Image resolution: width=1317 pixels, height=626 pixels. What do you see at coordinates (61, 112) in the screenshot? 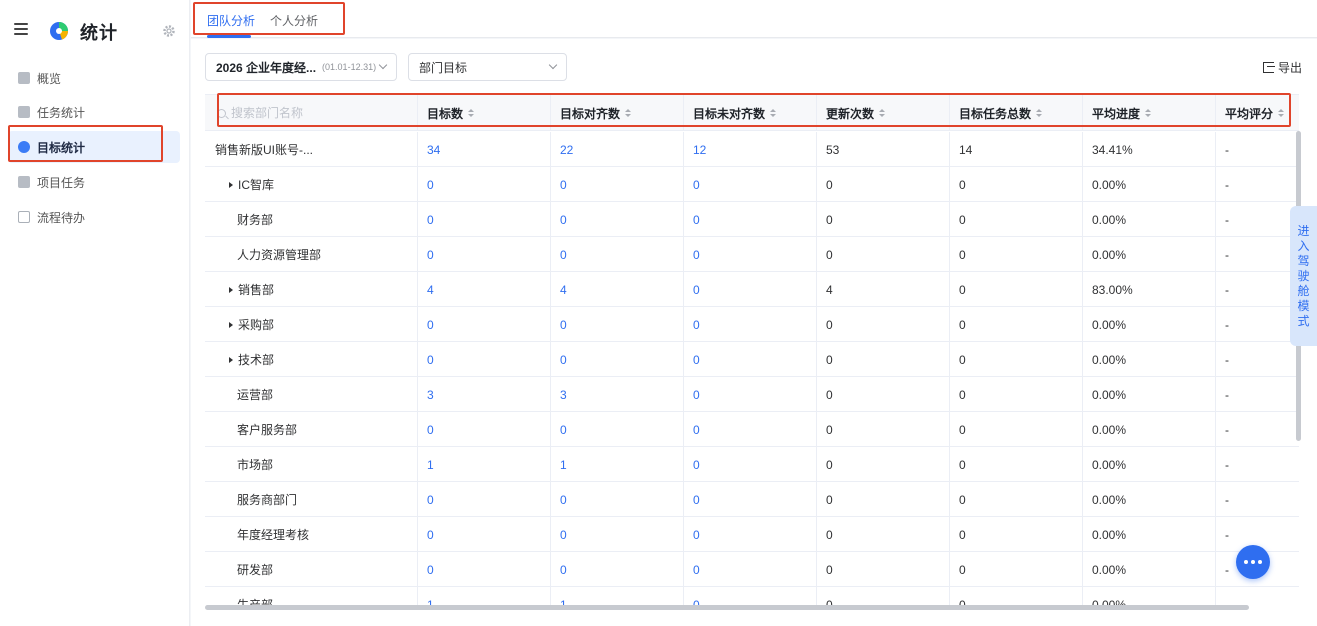
I see `sidebar-item-label: 任务统计` at bounding box center [61, 112].